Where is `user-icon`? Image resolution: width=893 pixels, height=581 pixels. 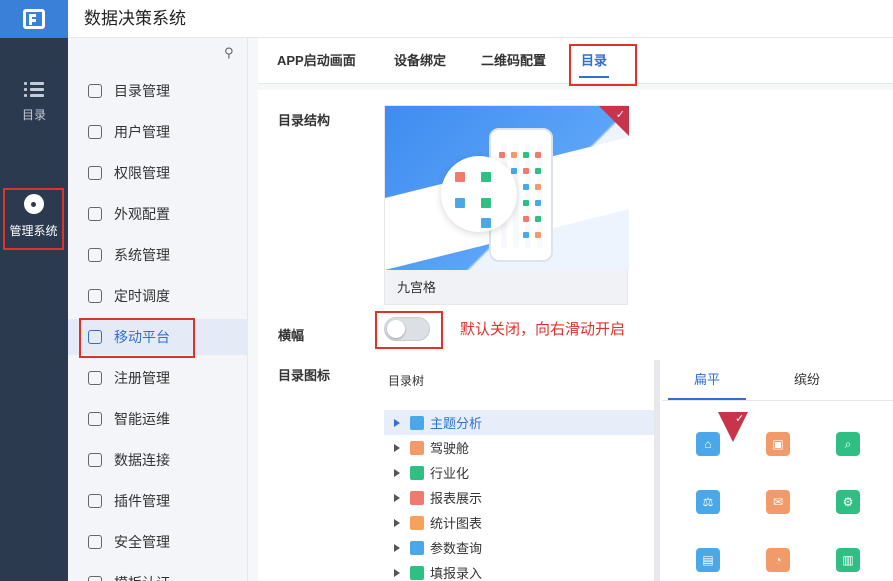 user-icon is located at coordinates (95, 132).